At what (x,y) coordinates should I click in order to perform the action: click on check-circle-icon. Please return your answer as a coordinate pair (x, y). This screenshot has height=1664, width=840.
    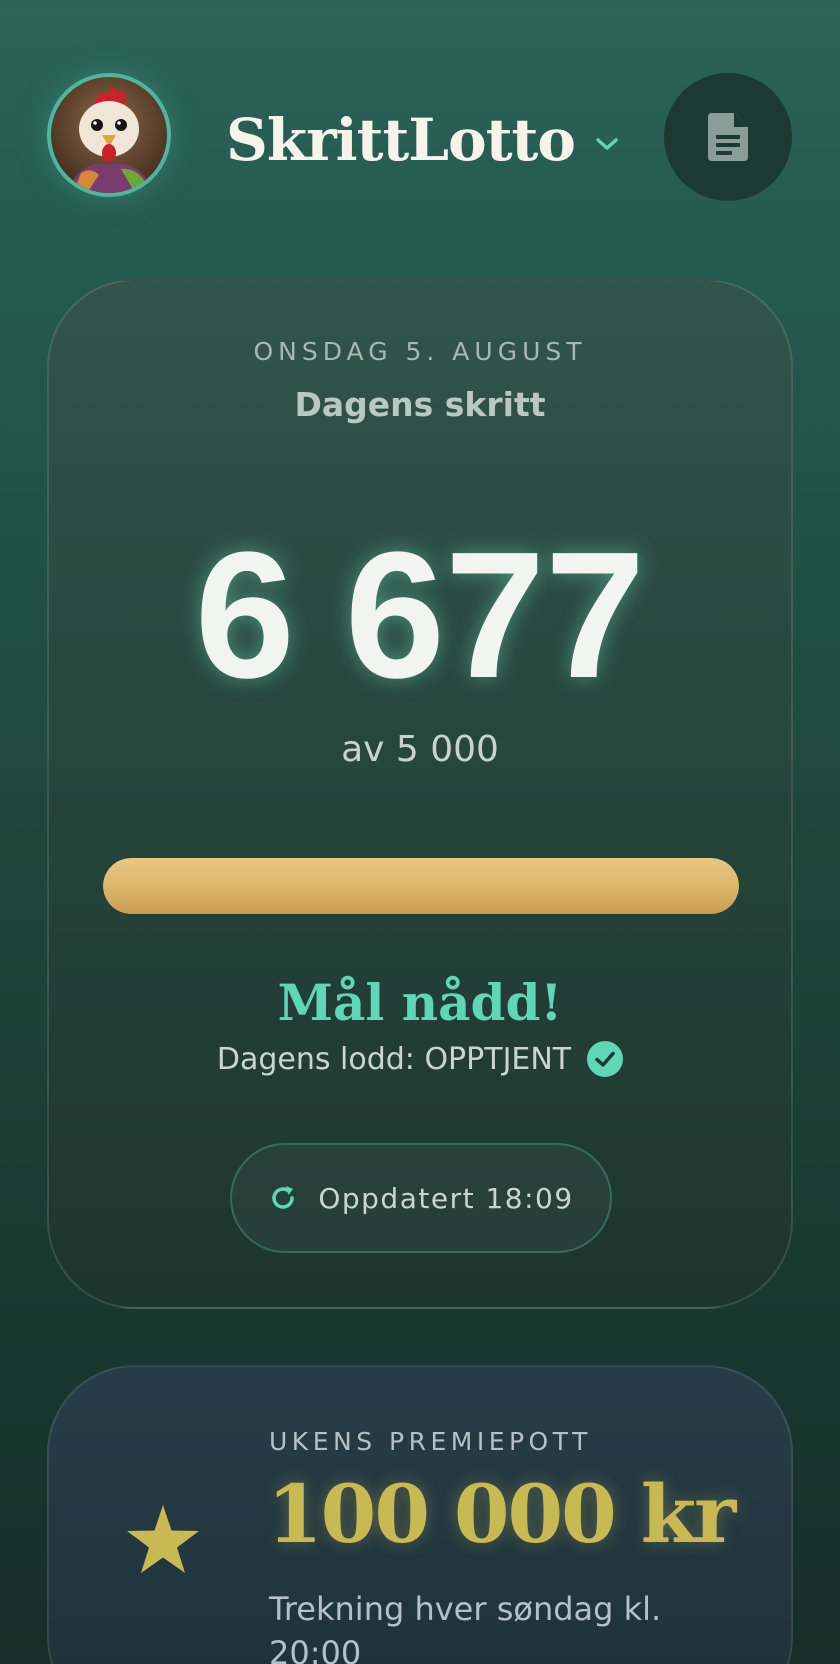
    Looking at the image, I should click on (605, 1059).